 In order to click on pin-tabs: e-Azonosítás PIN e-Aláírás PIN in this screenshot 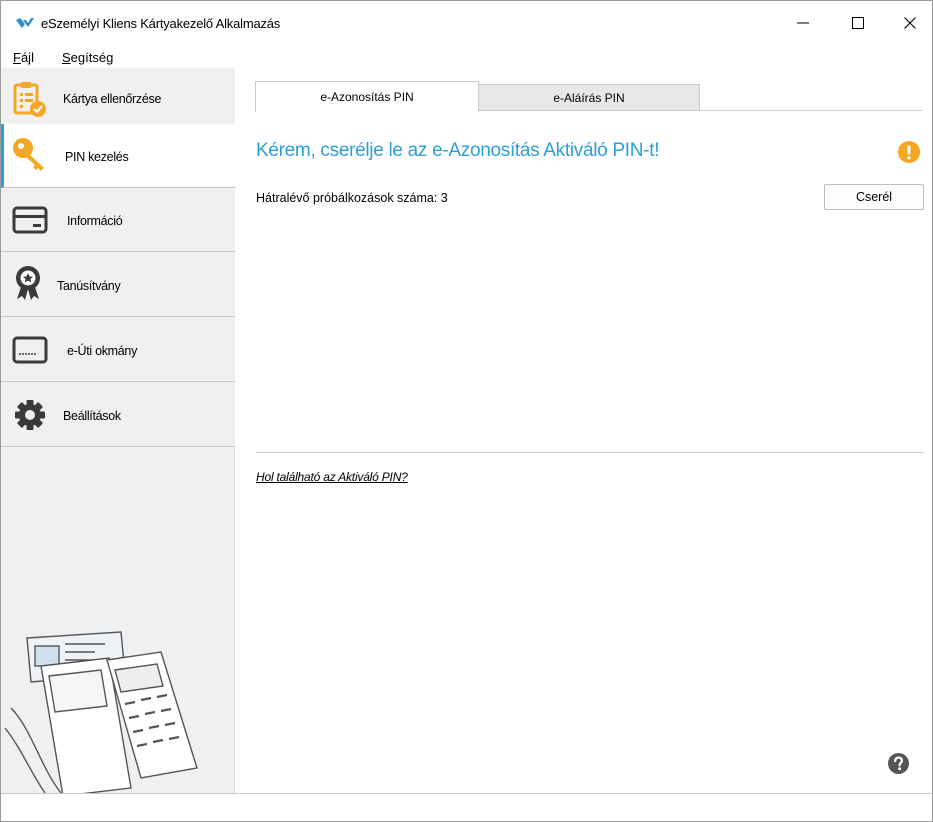, I will do `click(588, 96)`.